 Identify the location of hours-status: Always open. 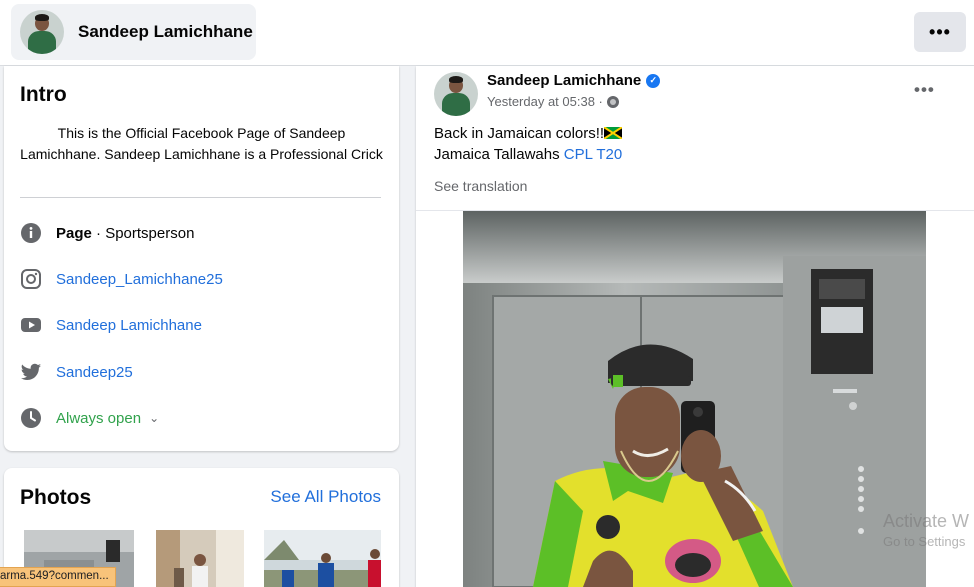
(98, 418).